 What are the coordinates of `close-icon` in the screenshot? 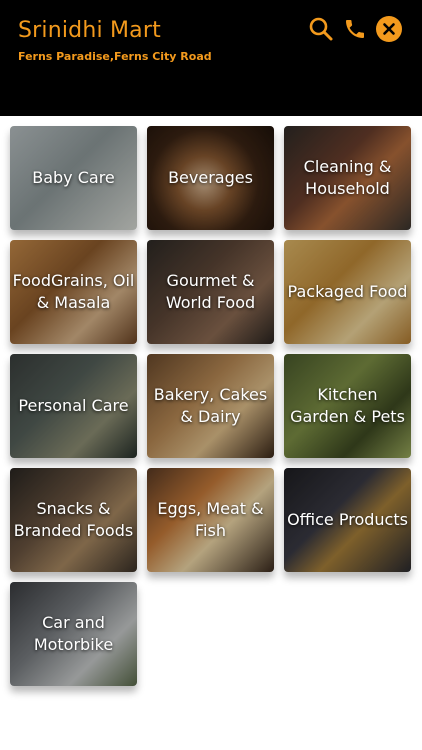 It's located at (389, 29).